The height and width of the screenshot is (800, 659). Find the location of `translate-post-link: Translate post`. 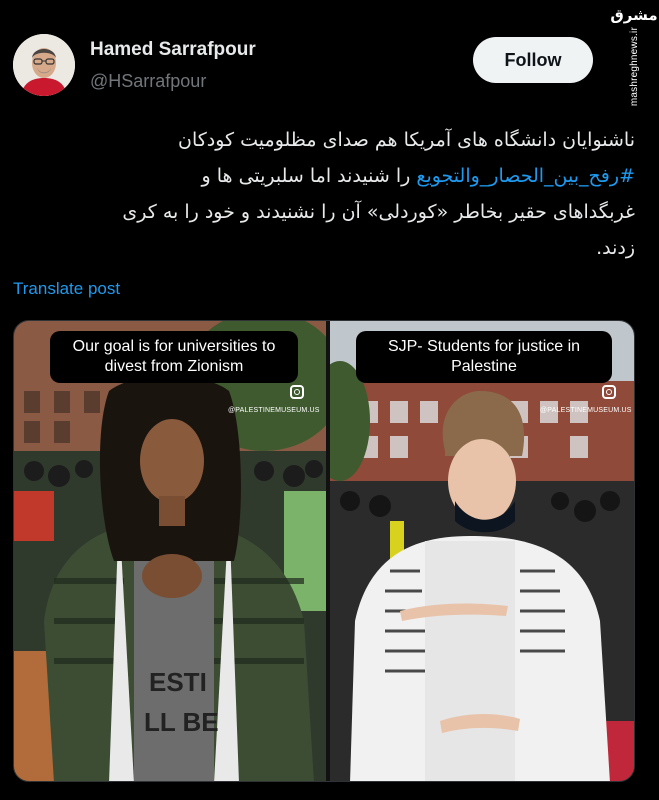

translate-post-link: Translate post is located at coordinates (66, 289).